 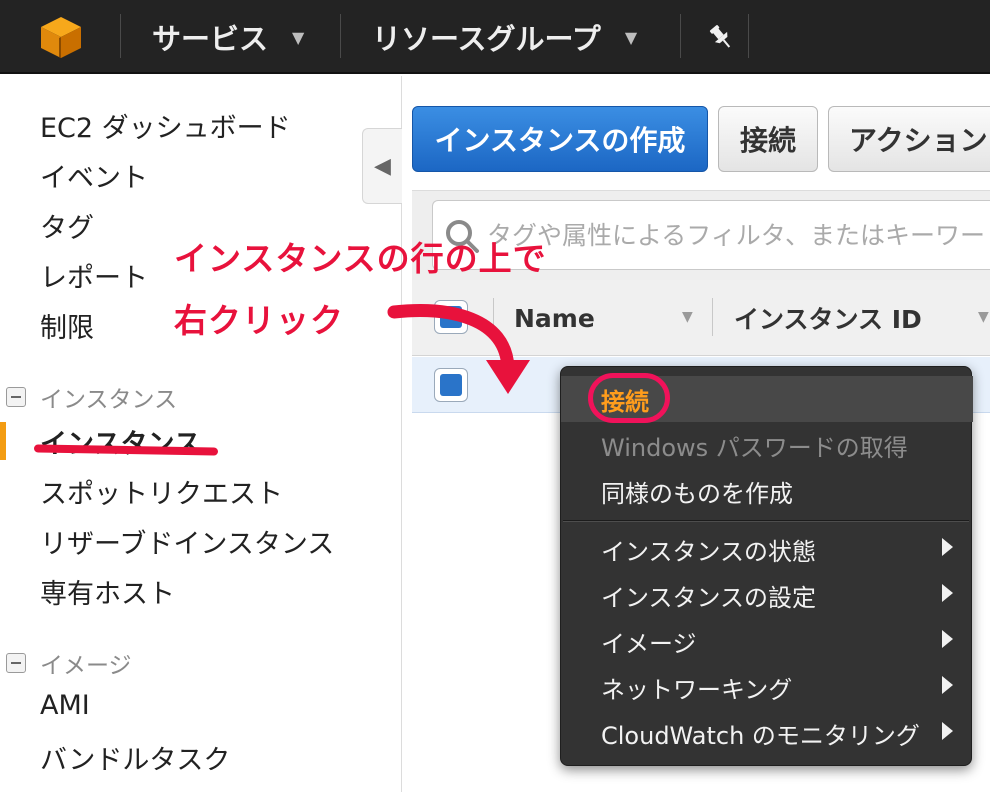 What do you see at coordinates (712, 317) in the screenshot?
I see `column-divider` at bounding box center [712, 317].